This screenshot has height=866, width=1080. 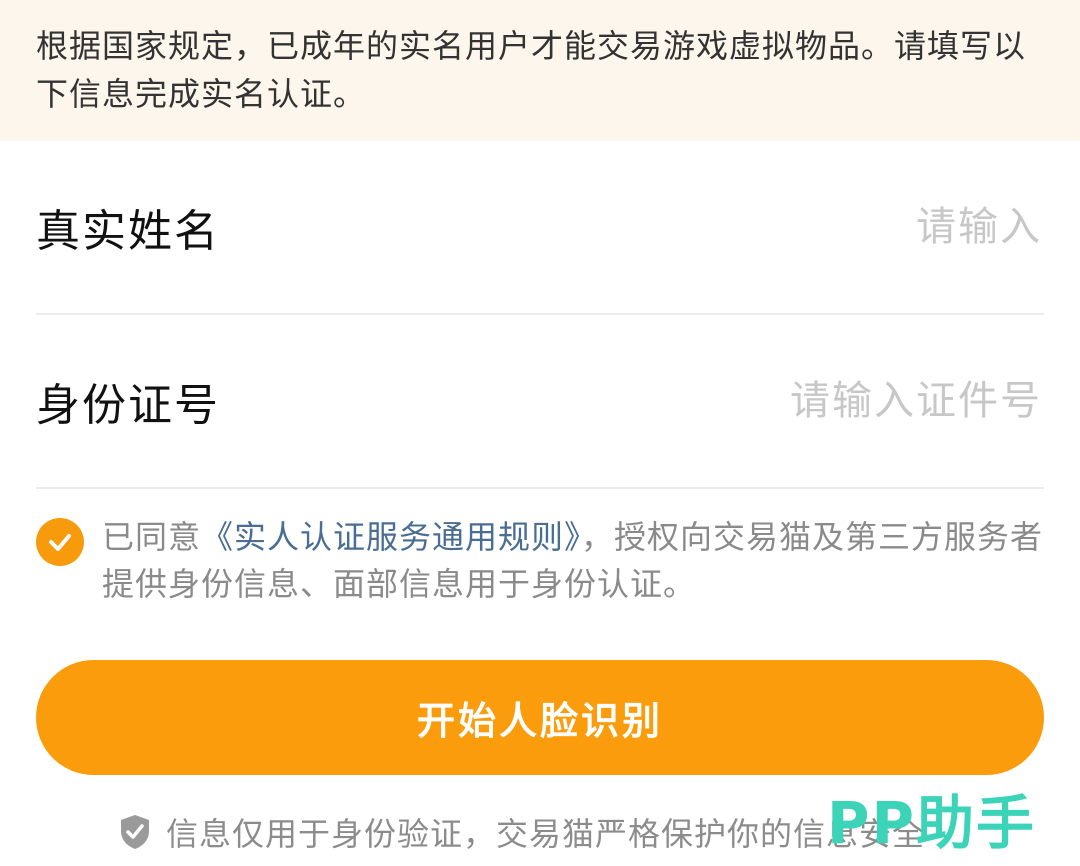 I want to click on security-note-text: 信息仅用于身份验证，交易猫严格保护你的信息安全, so click(x=546, y=834).